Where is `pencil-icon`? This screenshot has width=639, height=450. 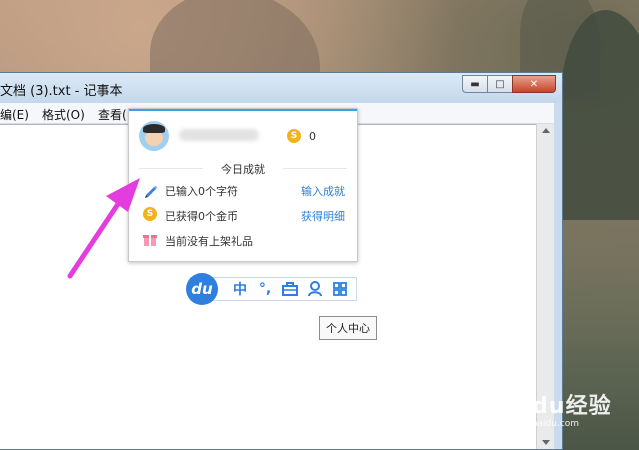 pencil-icon is located at coordinates (151, 191).